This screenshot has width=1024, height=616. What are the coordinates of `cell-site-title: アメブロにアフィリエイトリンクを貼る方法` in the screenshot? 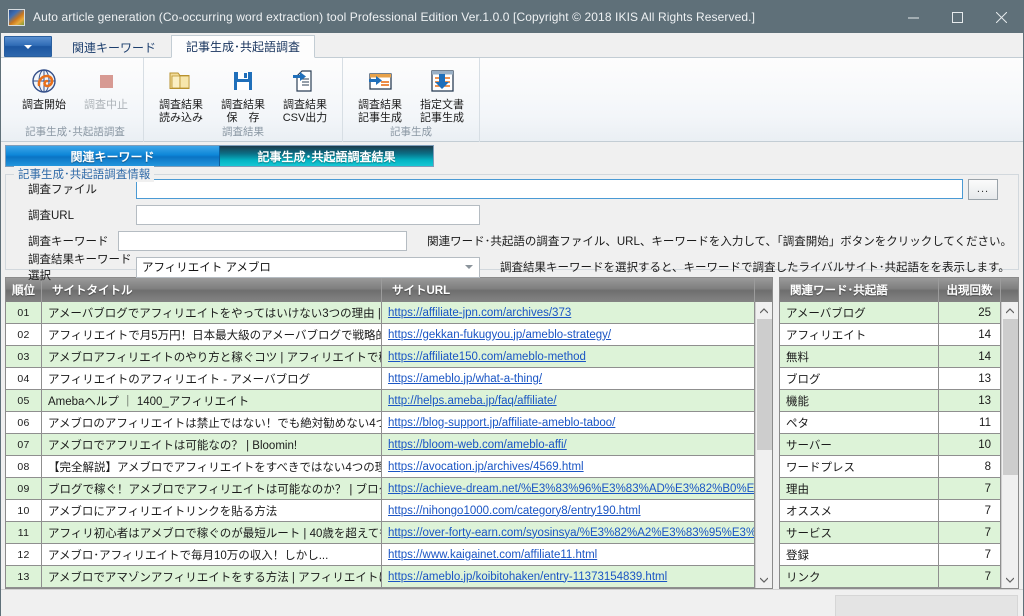 It's located at (212, 510).